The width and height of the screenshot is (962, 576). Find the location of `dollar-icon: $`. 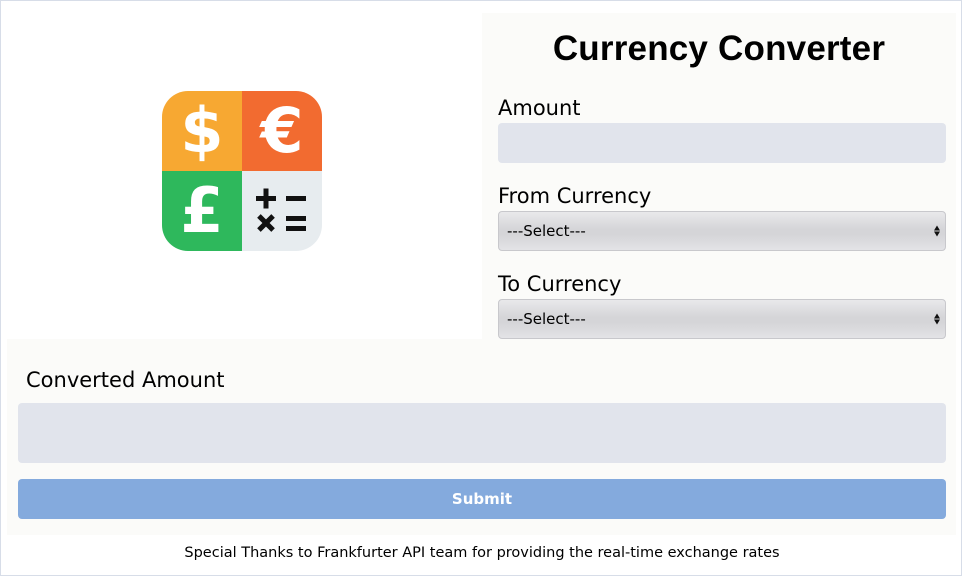

dollar-icon: $ is located at coordinates (202, 131).